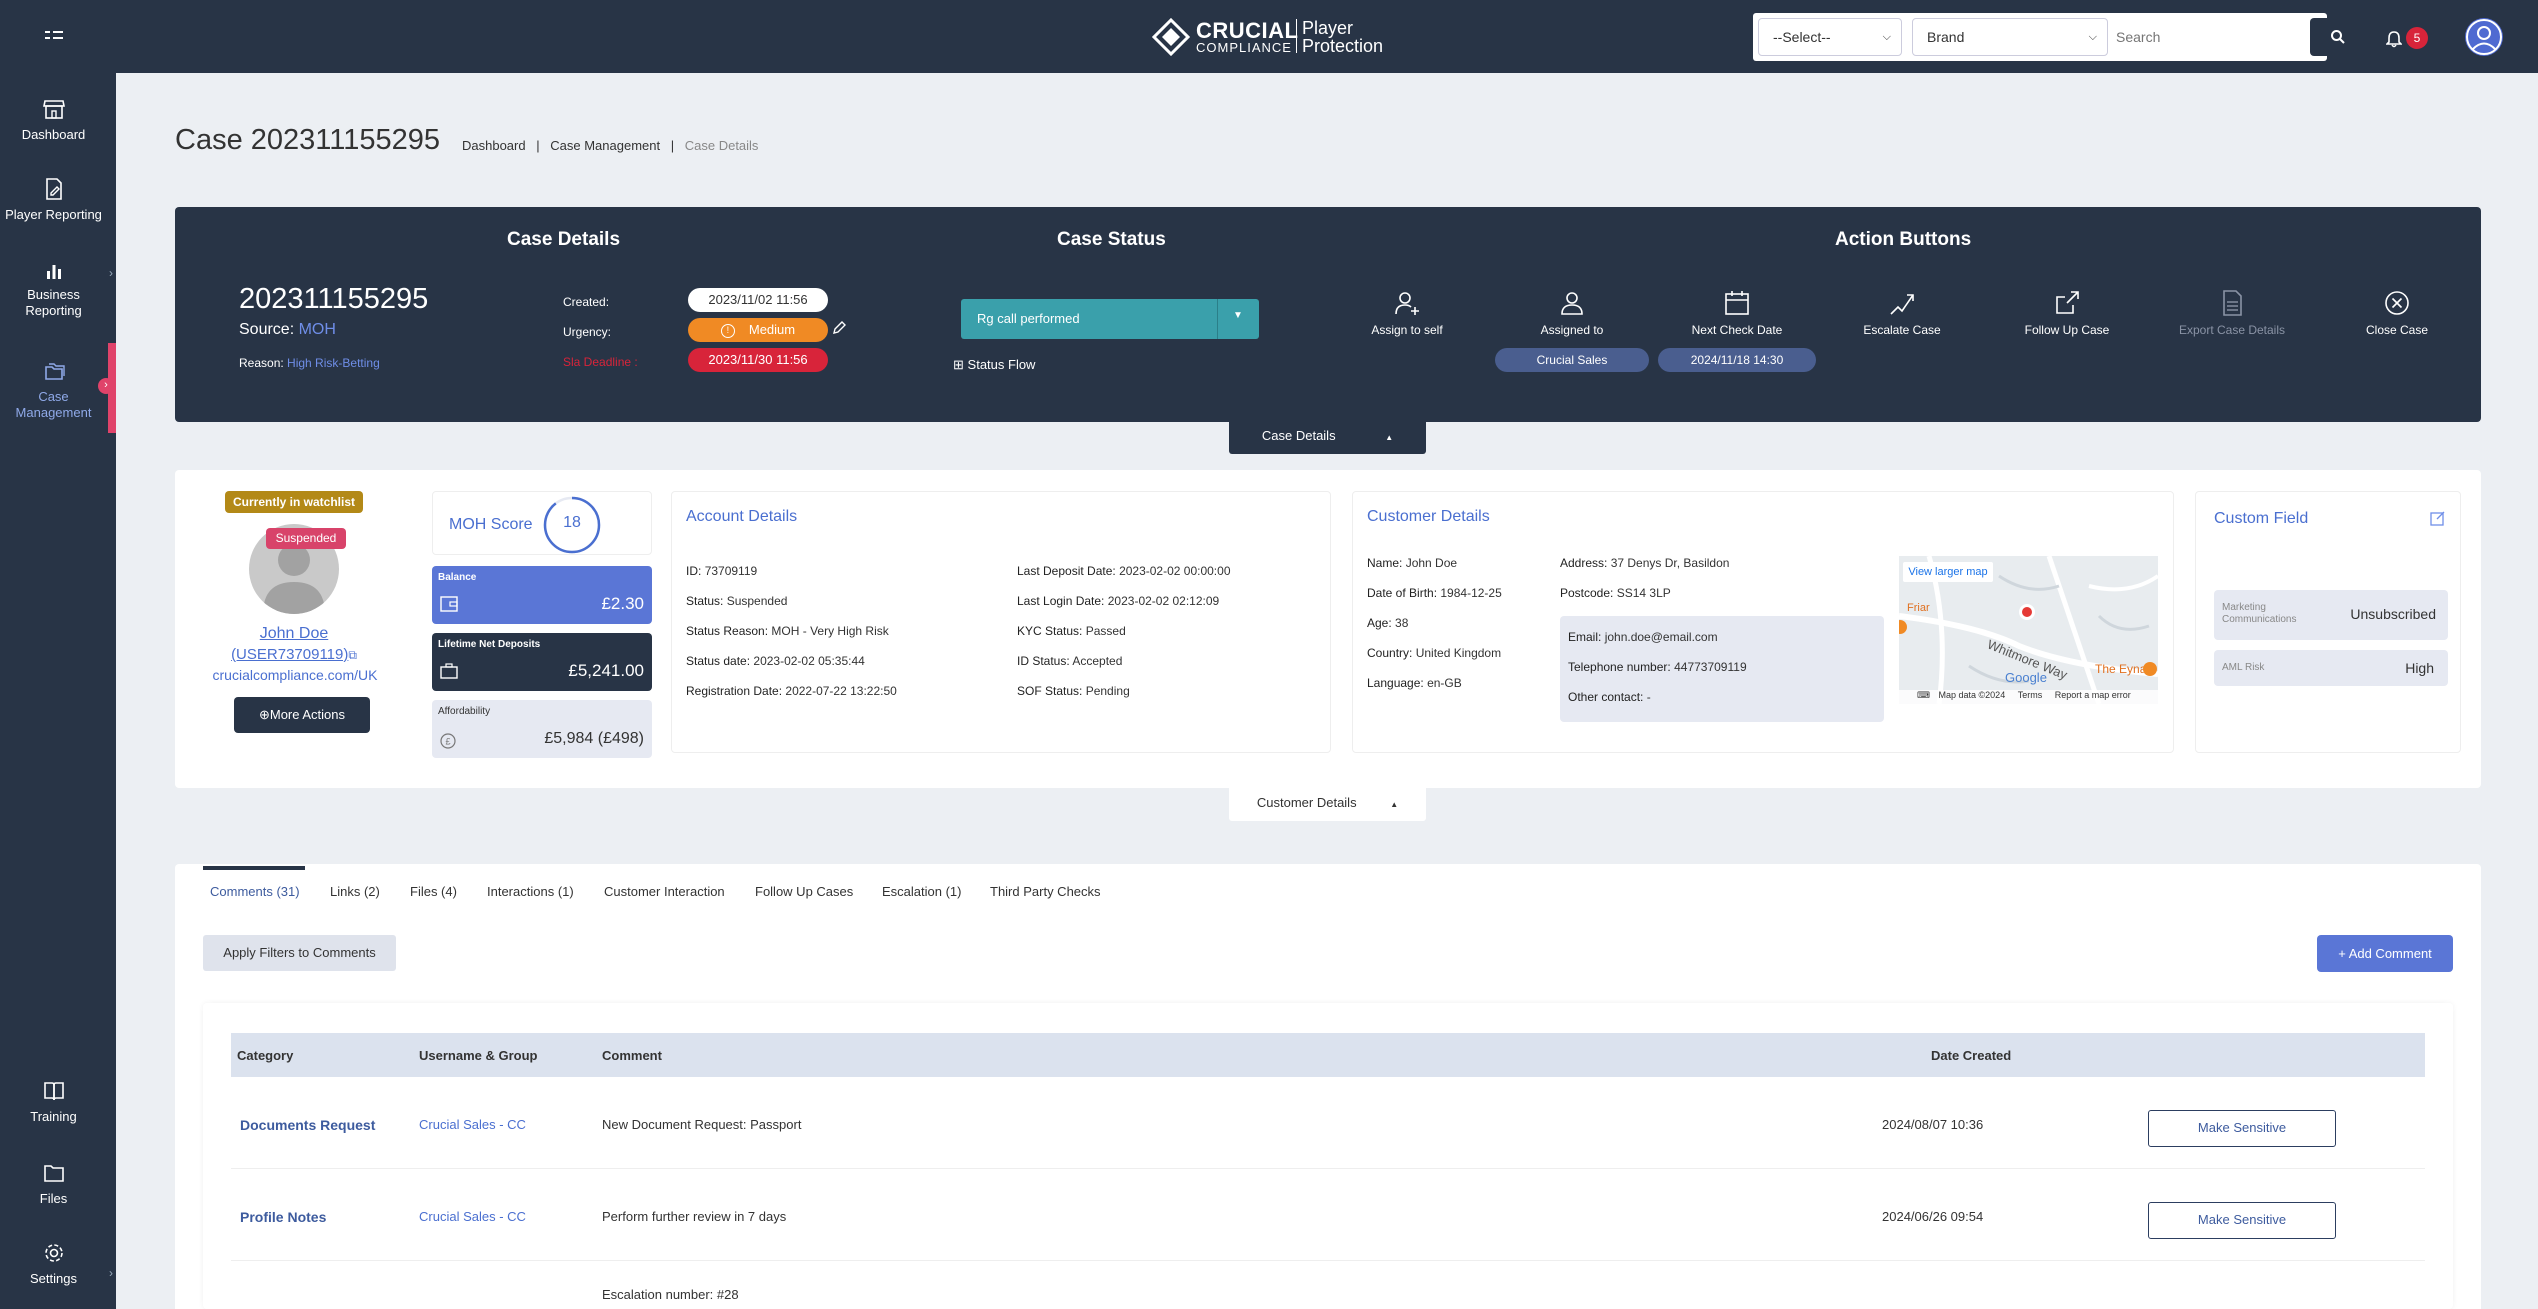 The width and height of the screenshot is (2538, 1309). What do you see at coordinates (1737, 303) in the screenshot?
I see `calendar-icon` at bounding box center [1737, 303].